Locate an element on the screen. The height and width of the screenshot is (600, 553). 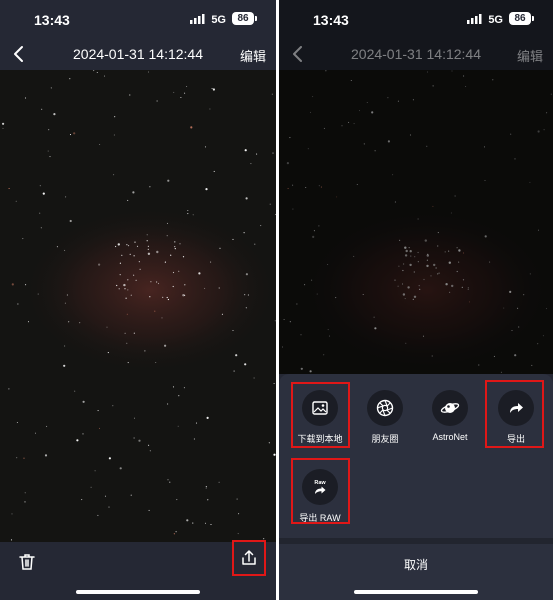
moments-option: 朋友圈 is located at coordinates (385, 417).